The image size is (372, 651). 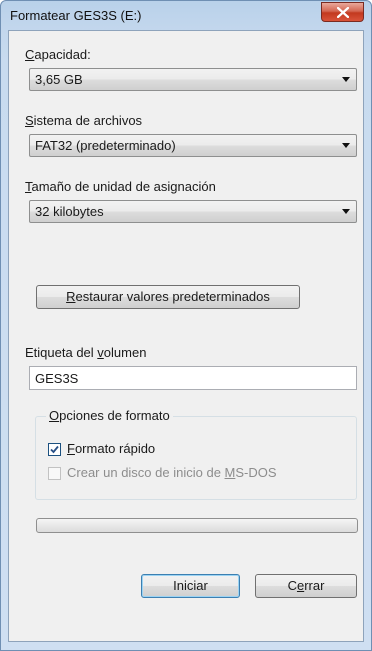 What do you see at coordinates (193, 378) in the screenshot?
I see `volume-label-input: GES3S` at bounding box center [193, 378].